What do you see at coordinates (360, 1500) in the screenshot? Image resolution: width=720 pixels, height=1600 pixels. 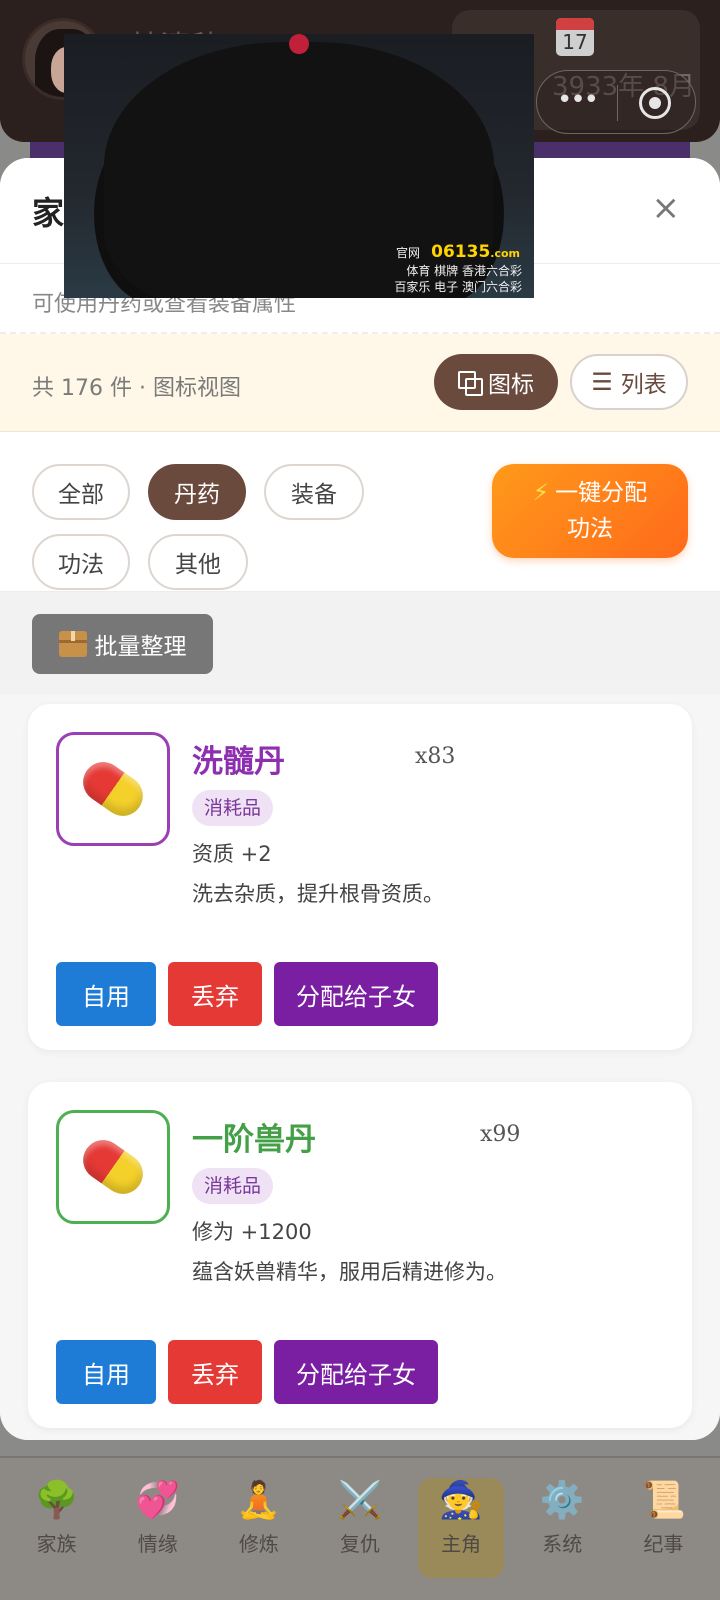 I see `swords-icon: ⚔️` at bounding box center [360, 1500].